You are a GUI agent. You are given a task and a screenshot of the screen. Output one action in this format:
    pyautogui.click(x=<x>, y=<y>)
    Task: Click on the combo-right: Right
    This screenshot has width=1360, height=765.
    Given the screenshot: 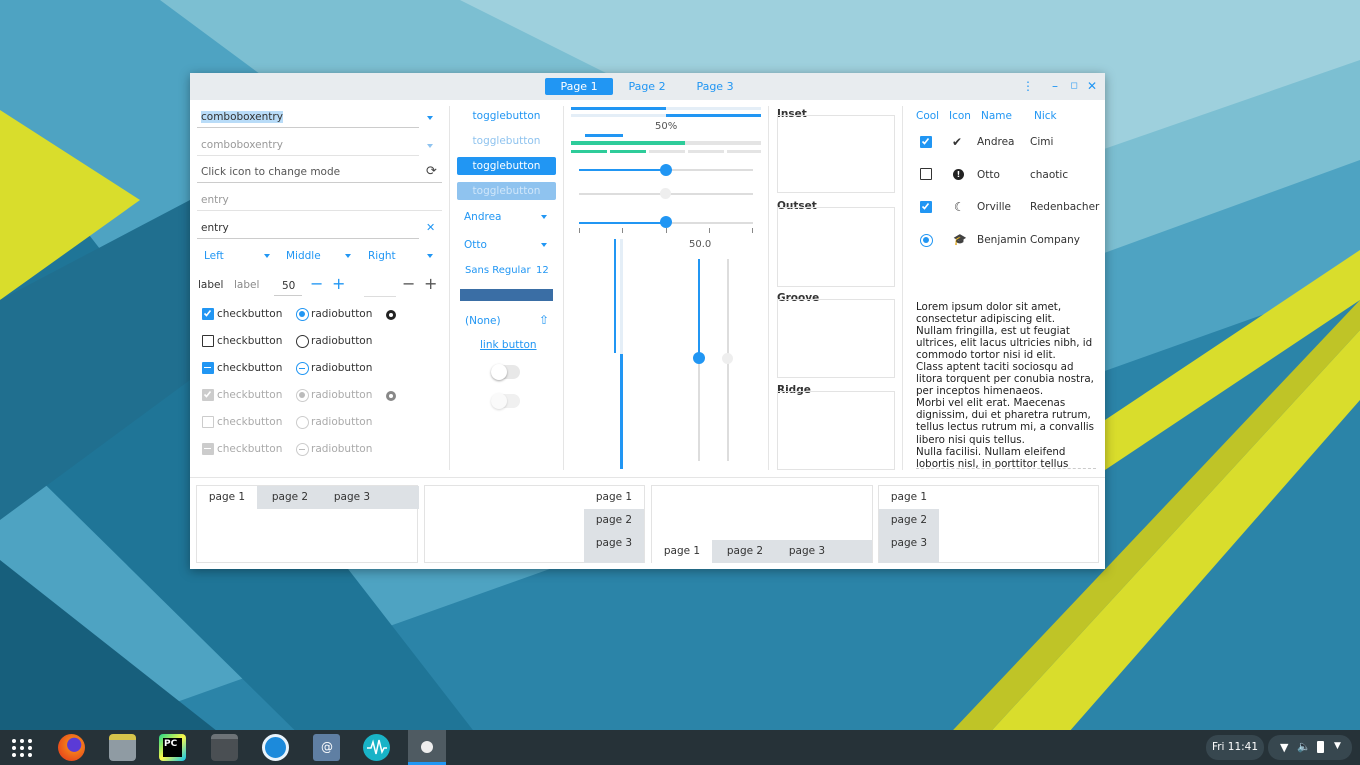 What is the action you would take?
    pyautogui.click(x=382, y=256)
    